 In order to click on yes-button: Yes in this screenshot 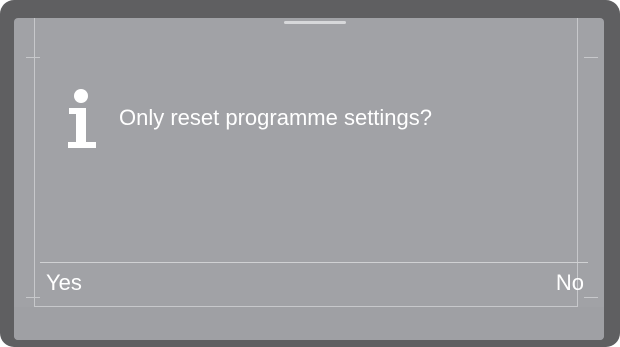, I will do `click(64, 283)`.